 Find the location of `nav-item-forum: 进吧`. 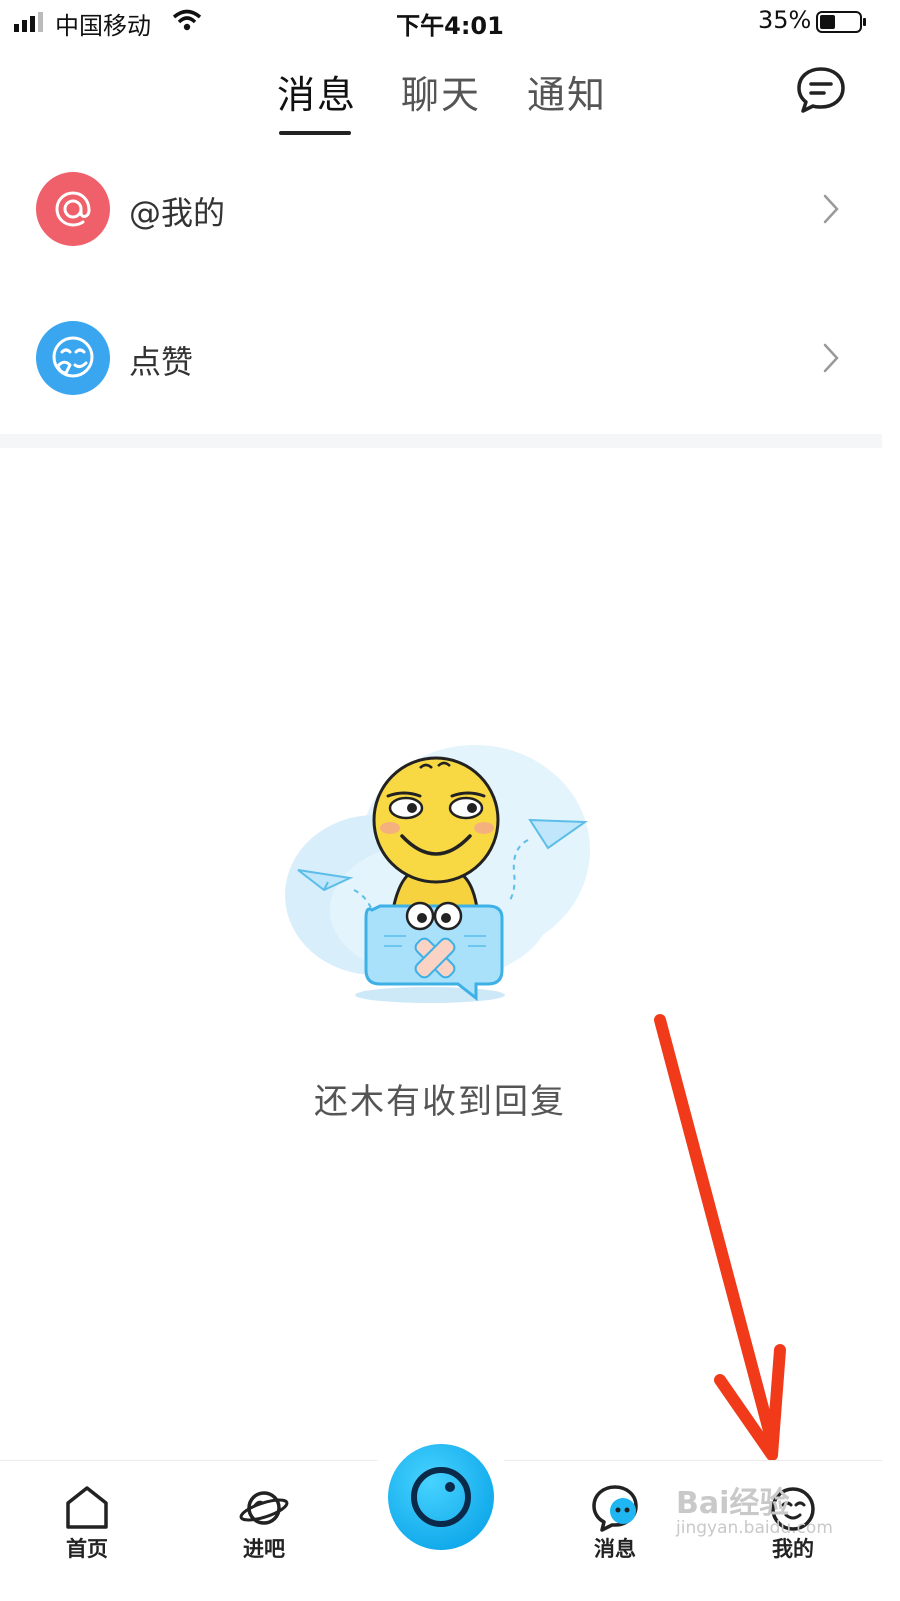

nav-item-forum: 进吧 is located at coordinates (264, 1531).